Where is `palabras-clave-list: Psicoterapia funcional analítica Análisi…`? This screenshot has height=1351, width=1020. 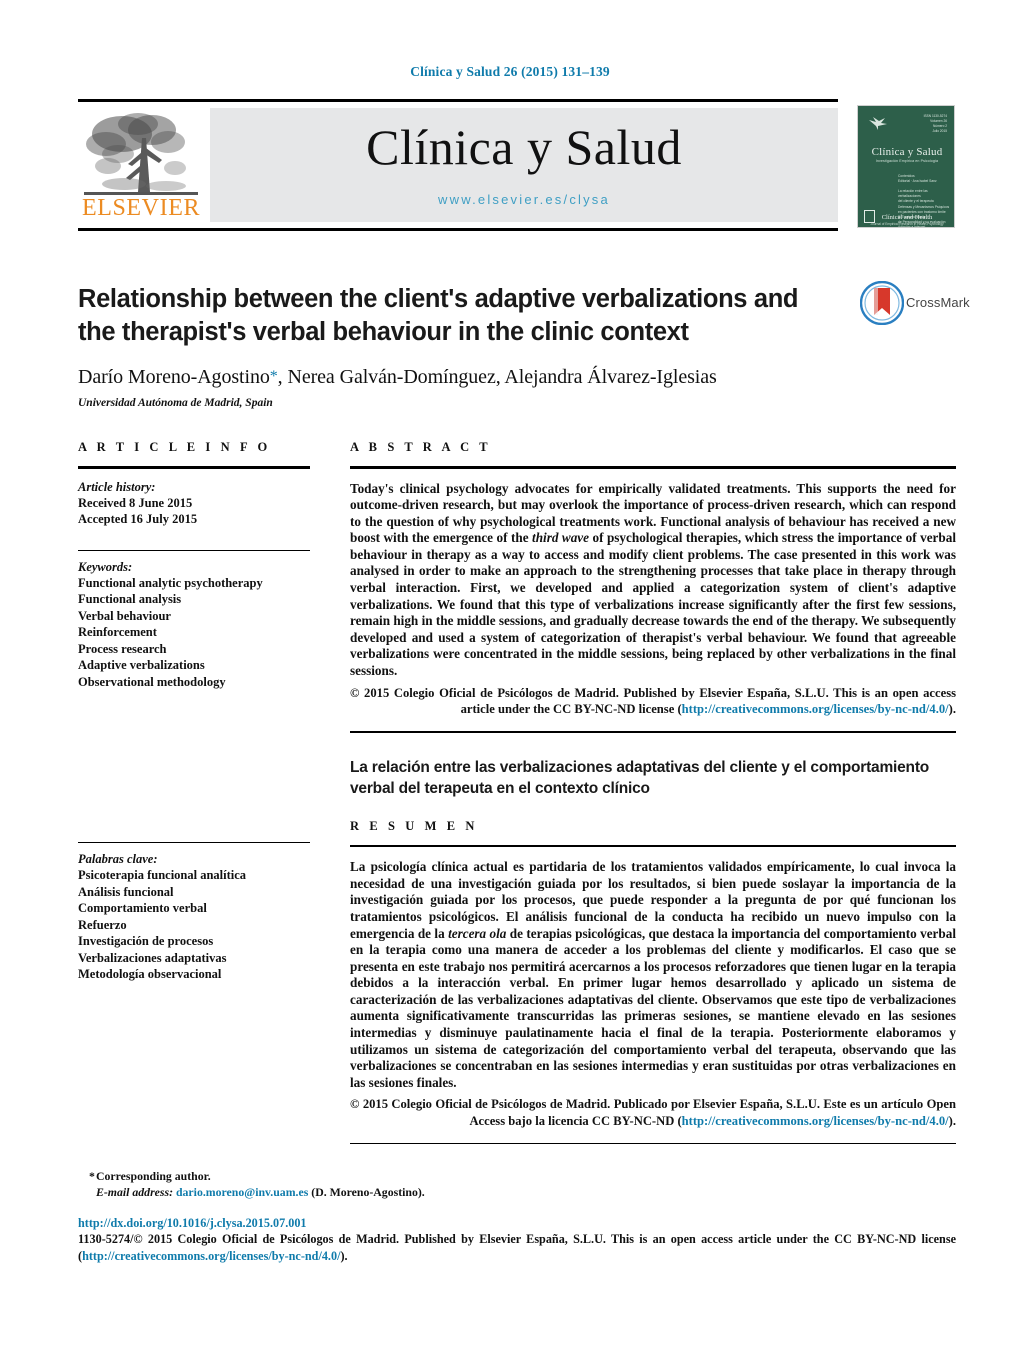 palabras-clave-list: Psicoterapia funcional analítica Análisi… is located at coordinates (194, 925).